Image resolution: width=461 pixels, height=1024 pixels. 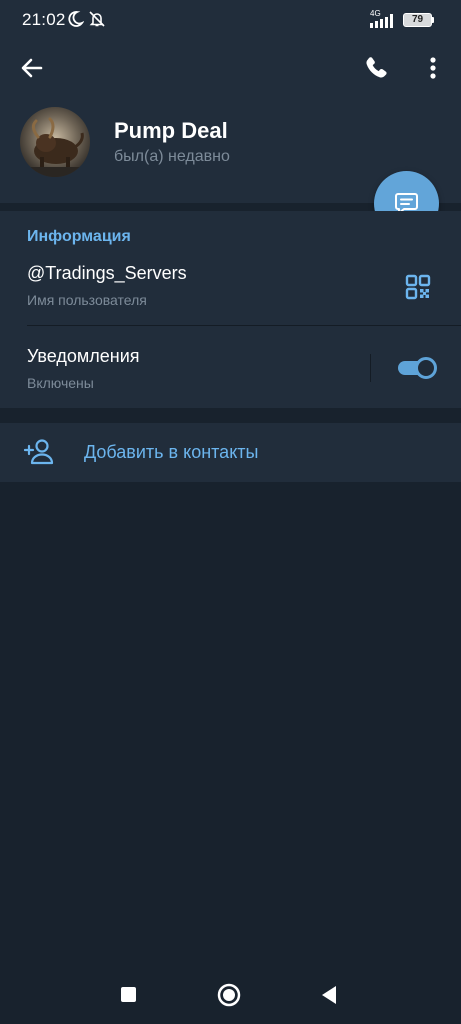 I want to click on qr-code-icon, so click(x=418, y=287).